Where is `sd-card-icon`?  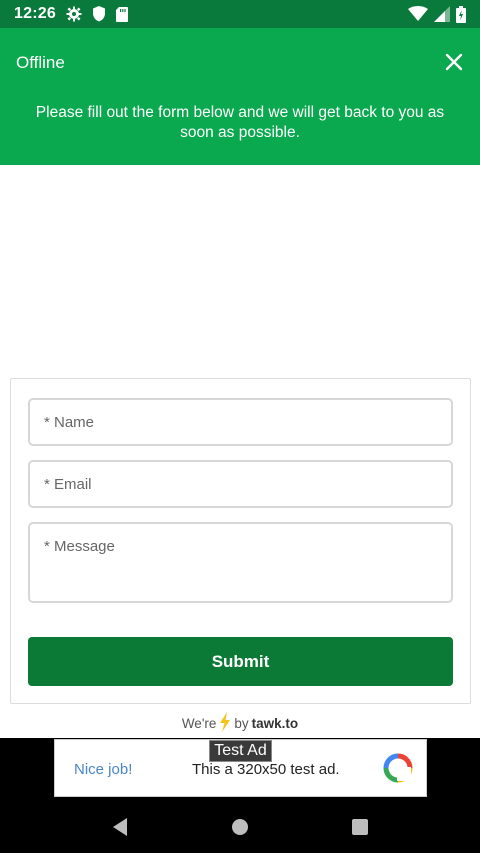 sd-card-icon is located at coordinates (121, 14).